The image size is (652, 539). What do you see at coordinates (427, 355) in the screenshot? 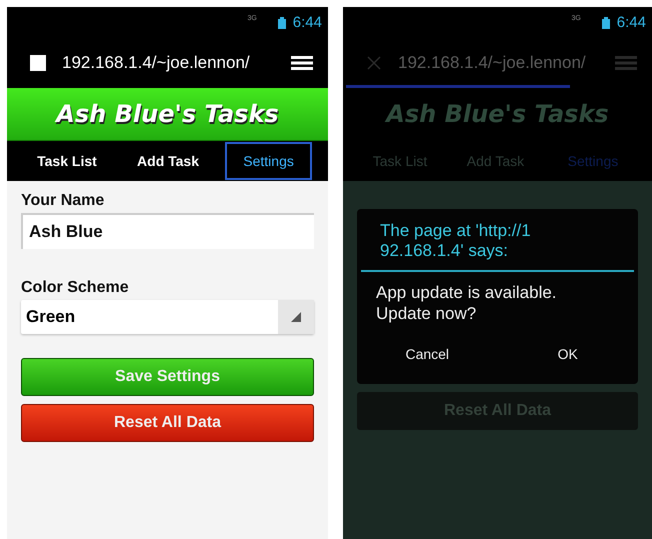
I see `dialog-button: Cancel` at bounding box center [427, 355].